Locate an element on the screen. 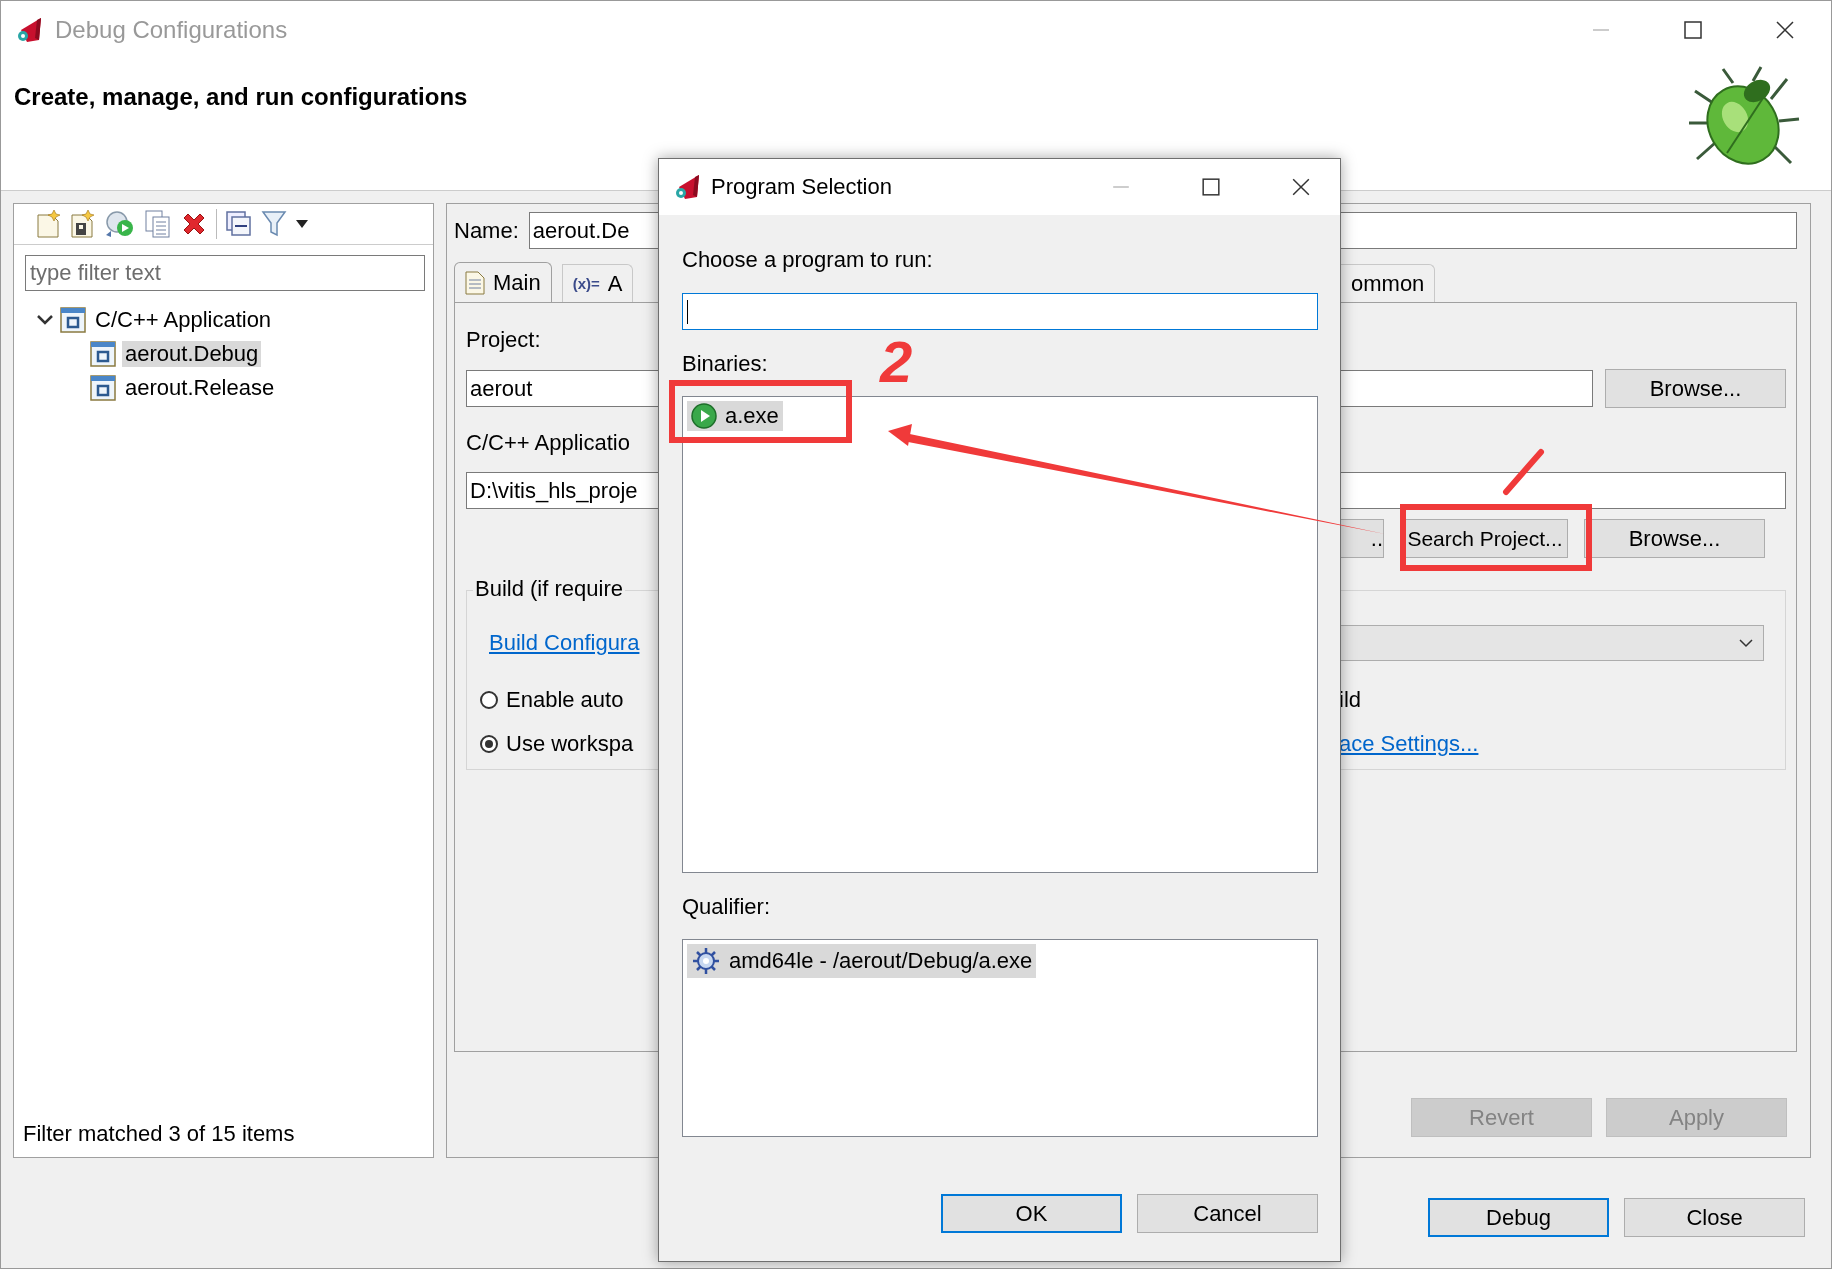  play-icon is located at coordinates (704, 416).